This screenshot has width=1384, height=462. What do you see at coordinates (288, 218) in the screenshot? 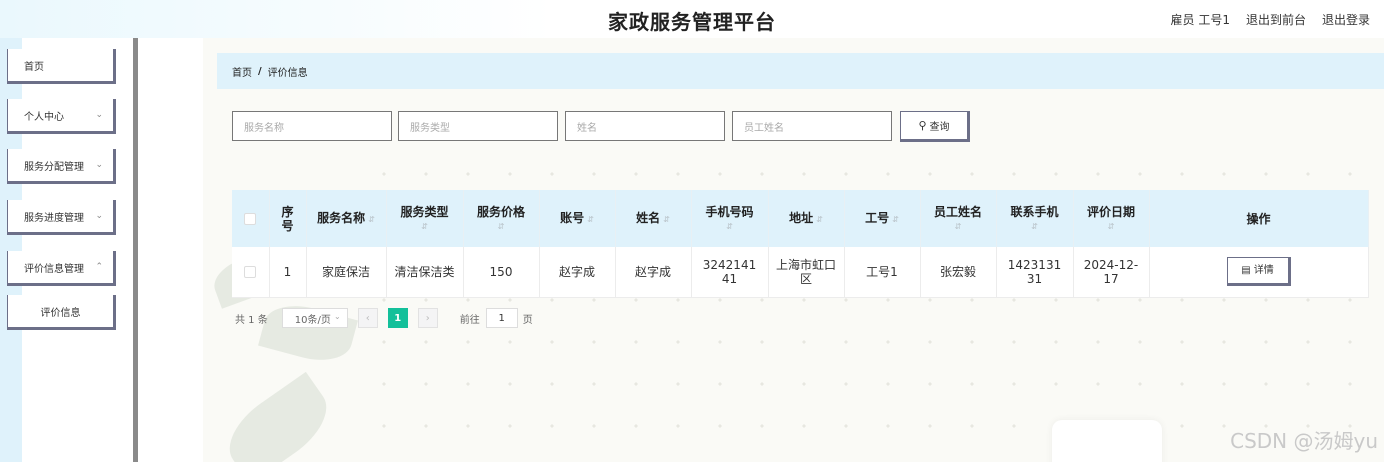
I see `col-seq: 序号` at bounding box center [288, 218].